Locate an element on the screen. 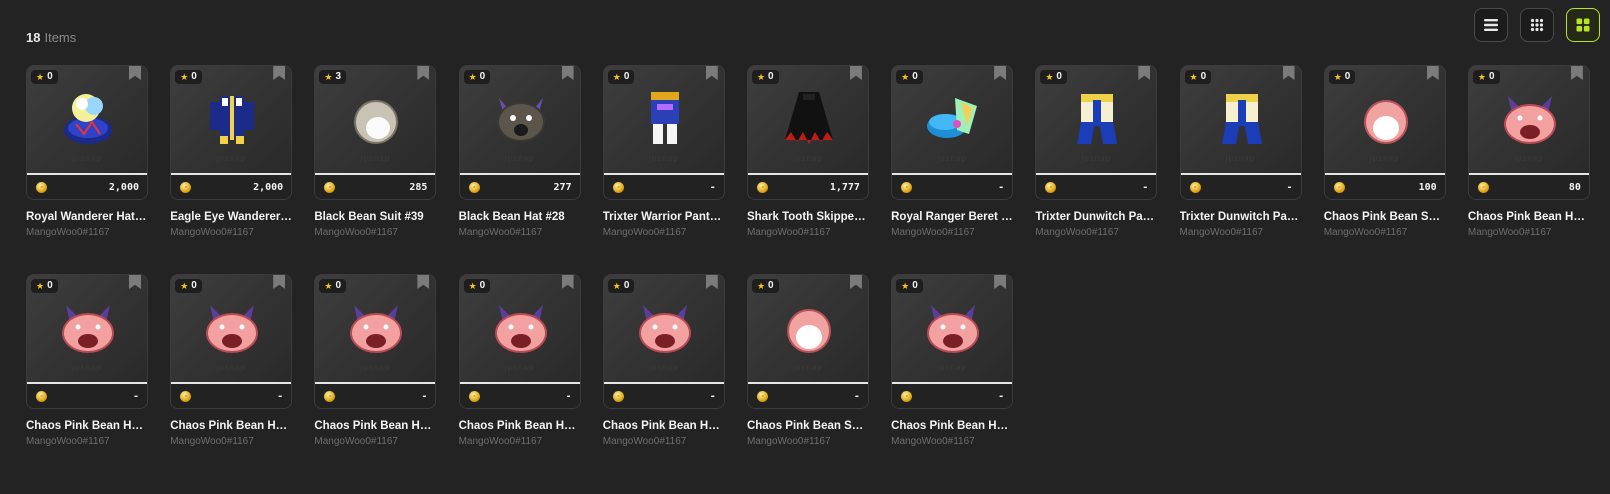 The image size is (1610, 494). price-value: - is located at coordinates (1289, 187).